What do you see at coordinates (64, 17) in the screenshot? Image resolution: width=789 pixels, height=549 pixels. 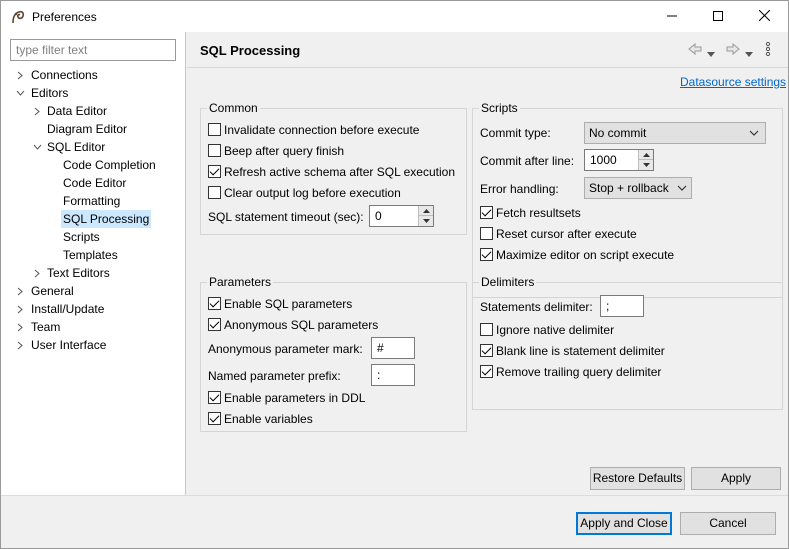 I see `window-title: Preferences` at bounding box center [64, 17].